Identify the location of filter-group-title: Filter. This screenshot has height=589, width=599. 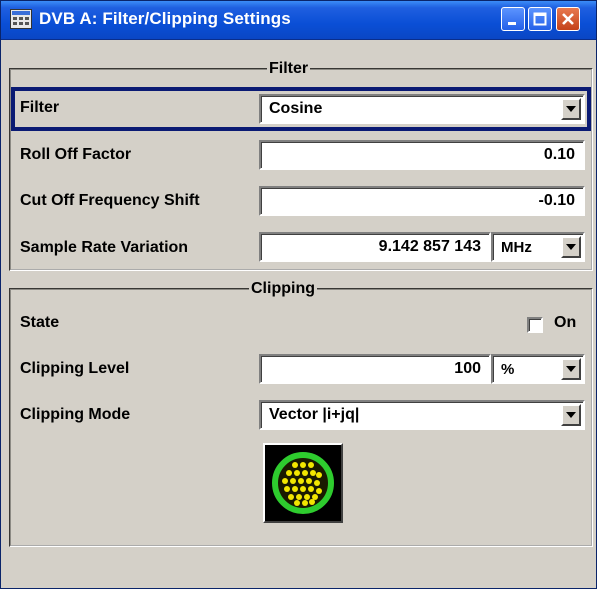
(289, 69).